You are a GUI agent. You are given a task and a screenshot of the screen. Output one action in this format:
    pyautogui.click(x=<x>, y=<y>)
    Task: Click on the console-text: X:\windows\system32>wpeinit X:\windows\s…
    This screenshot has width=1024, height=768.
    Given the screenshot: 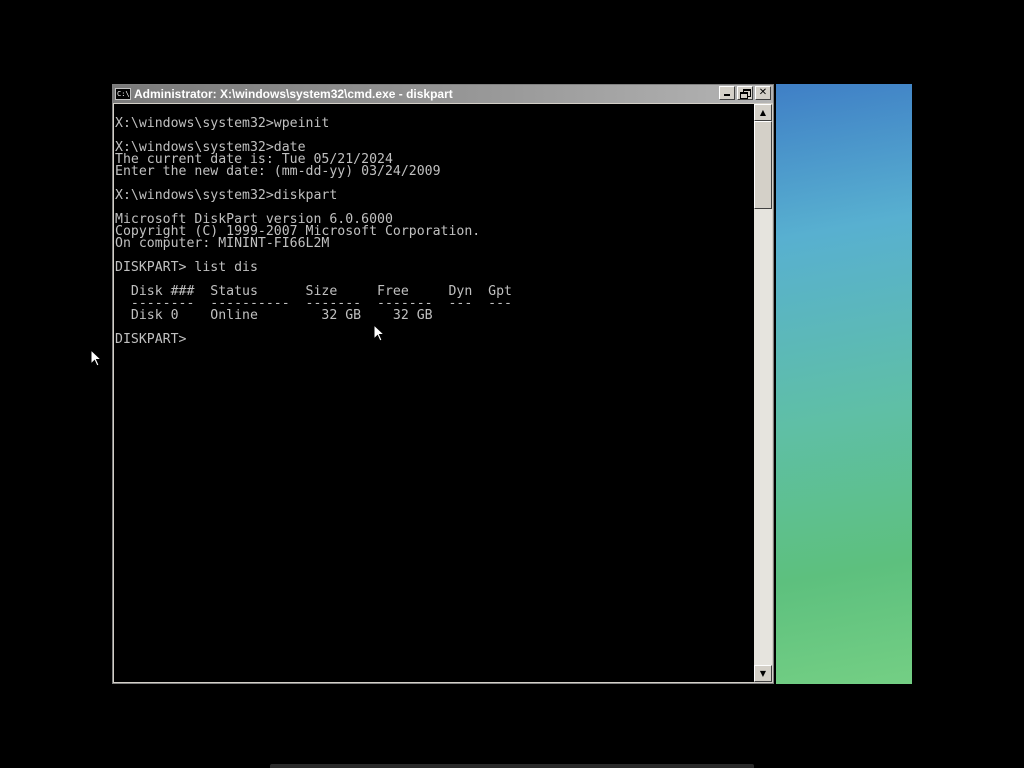 What is the action you would take?
    pyautogui.click(x=313, y=231)
    